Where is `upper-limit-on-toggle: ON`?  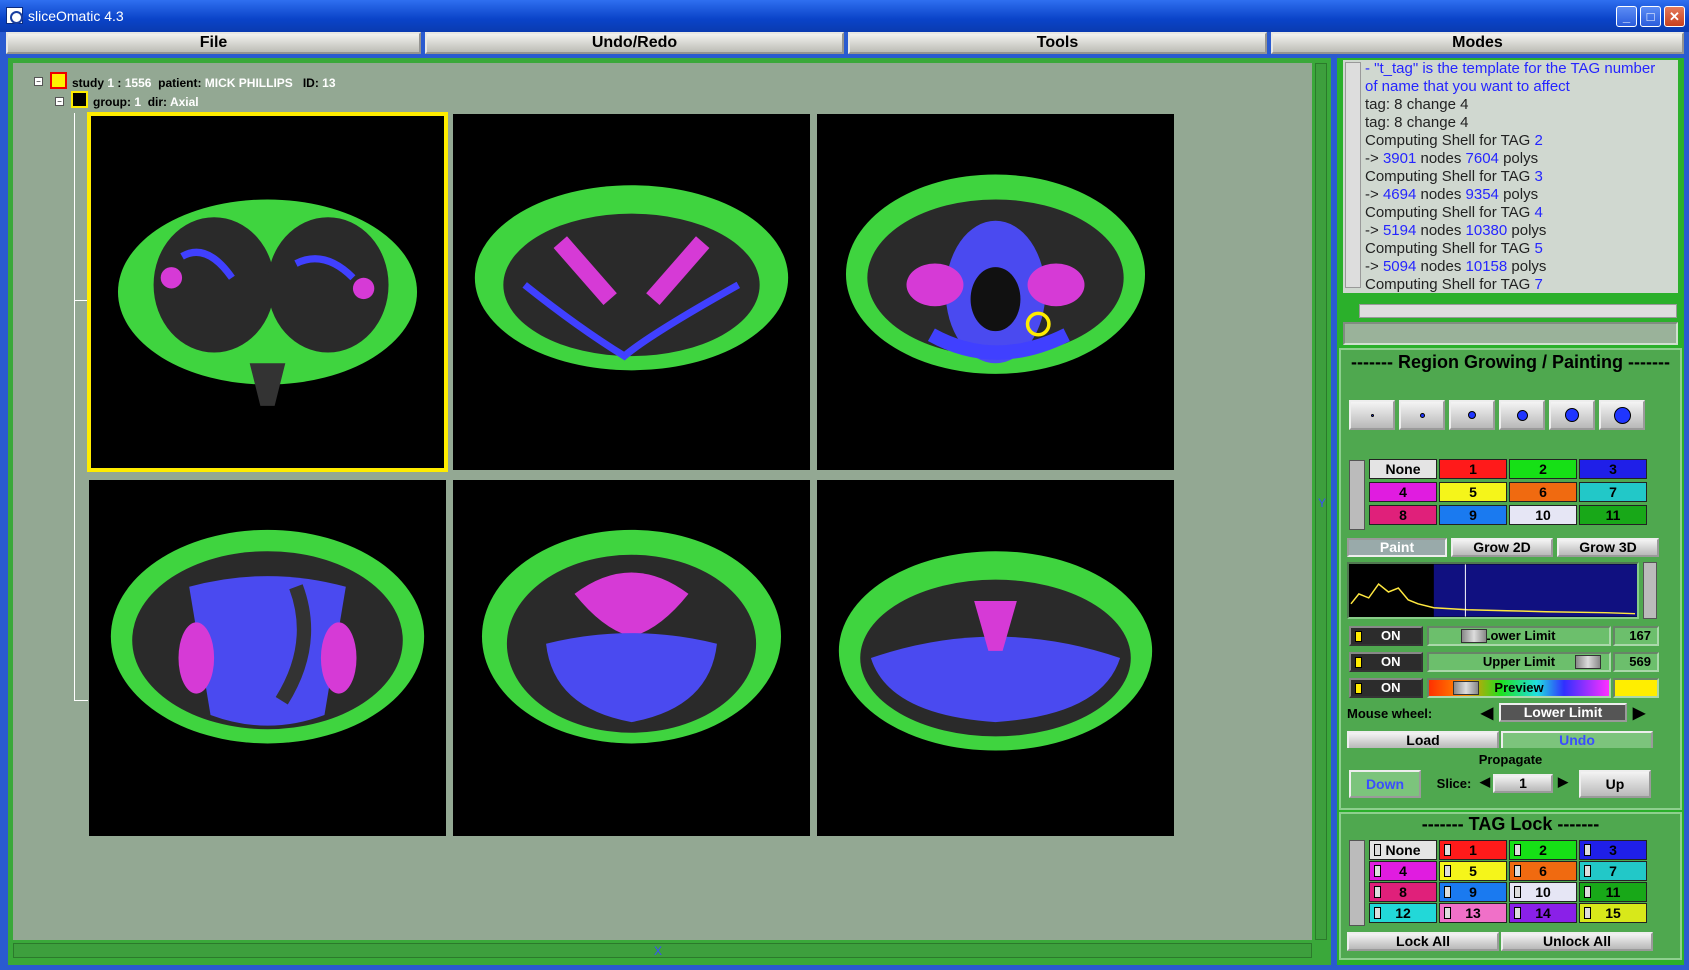
upper-limit-on-toggle: ON is located at coordinates (1386, 662).